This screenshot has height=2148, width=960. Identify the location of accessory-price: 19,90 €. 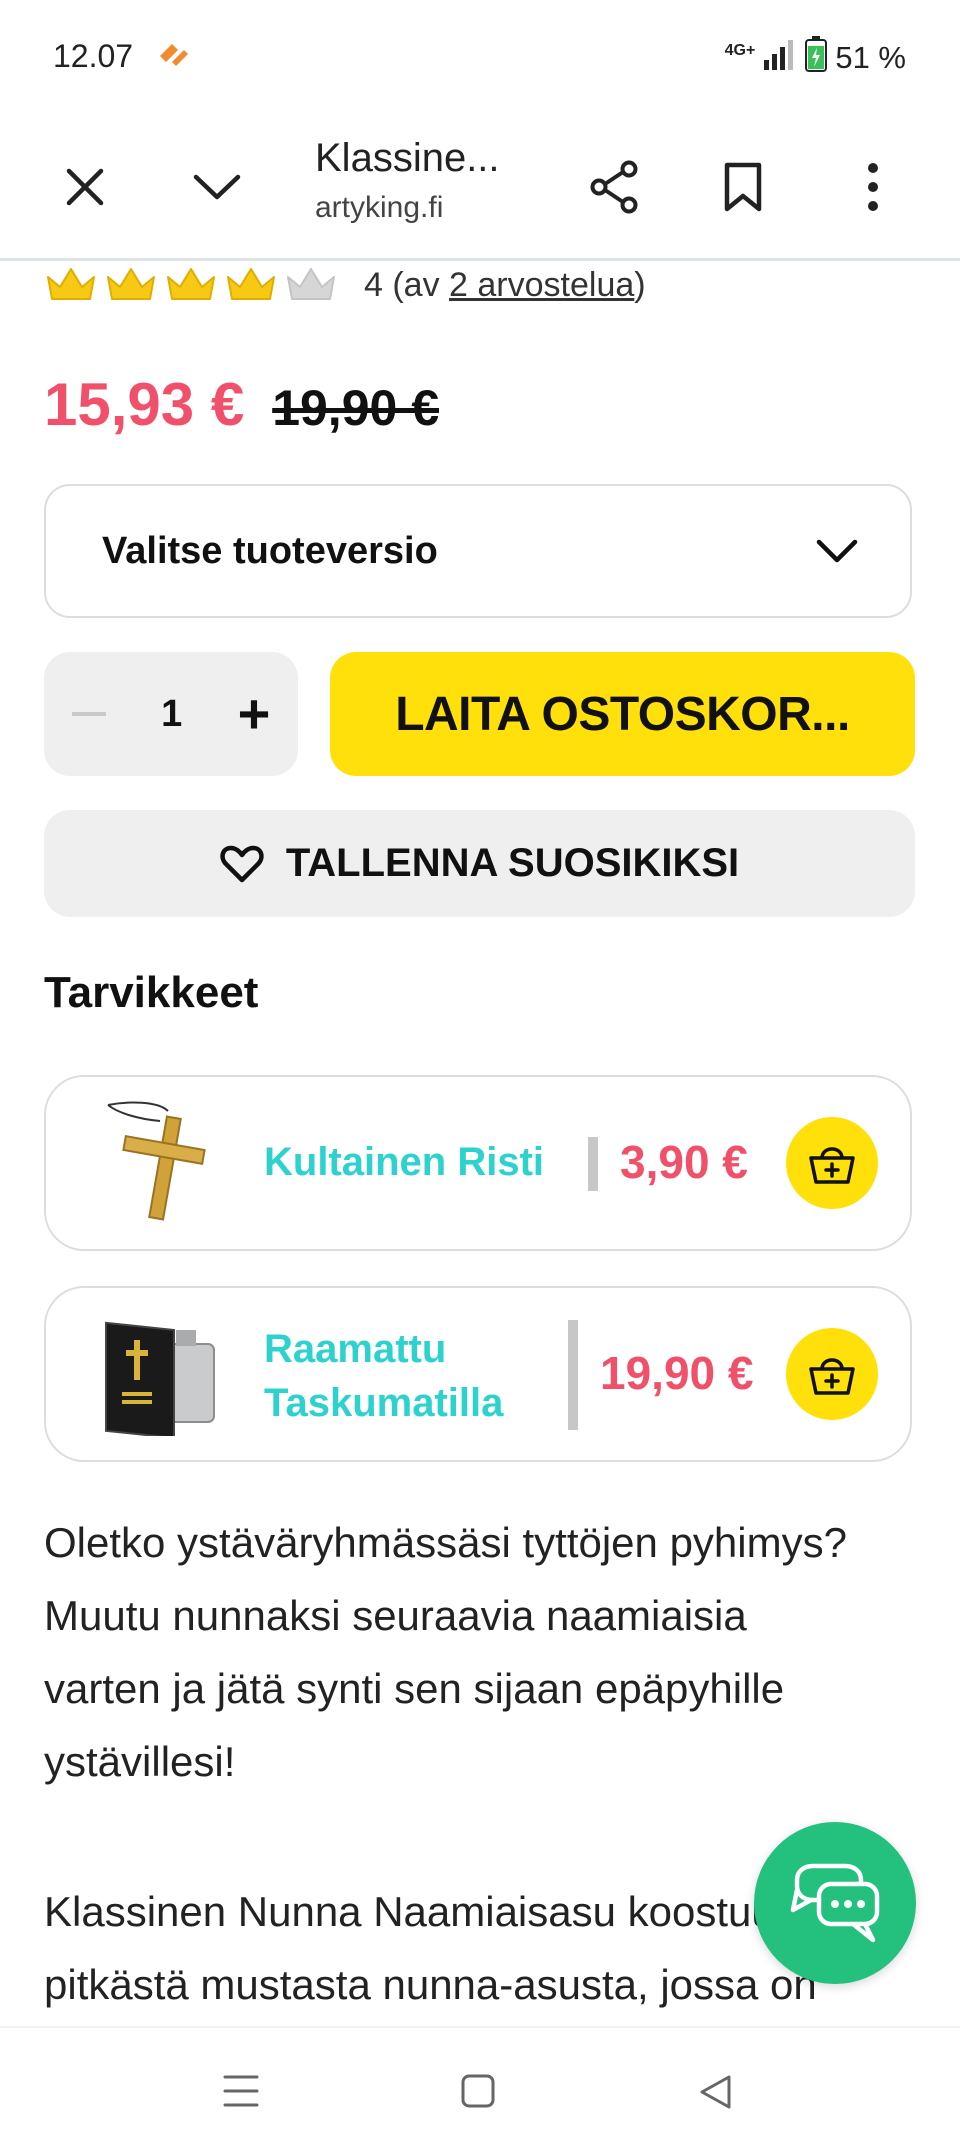
(677, 1373).